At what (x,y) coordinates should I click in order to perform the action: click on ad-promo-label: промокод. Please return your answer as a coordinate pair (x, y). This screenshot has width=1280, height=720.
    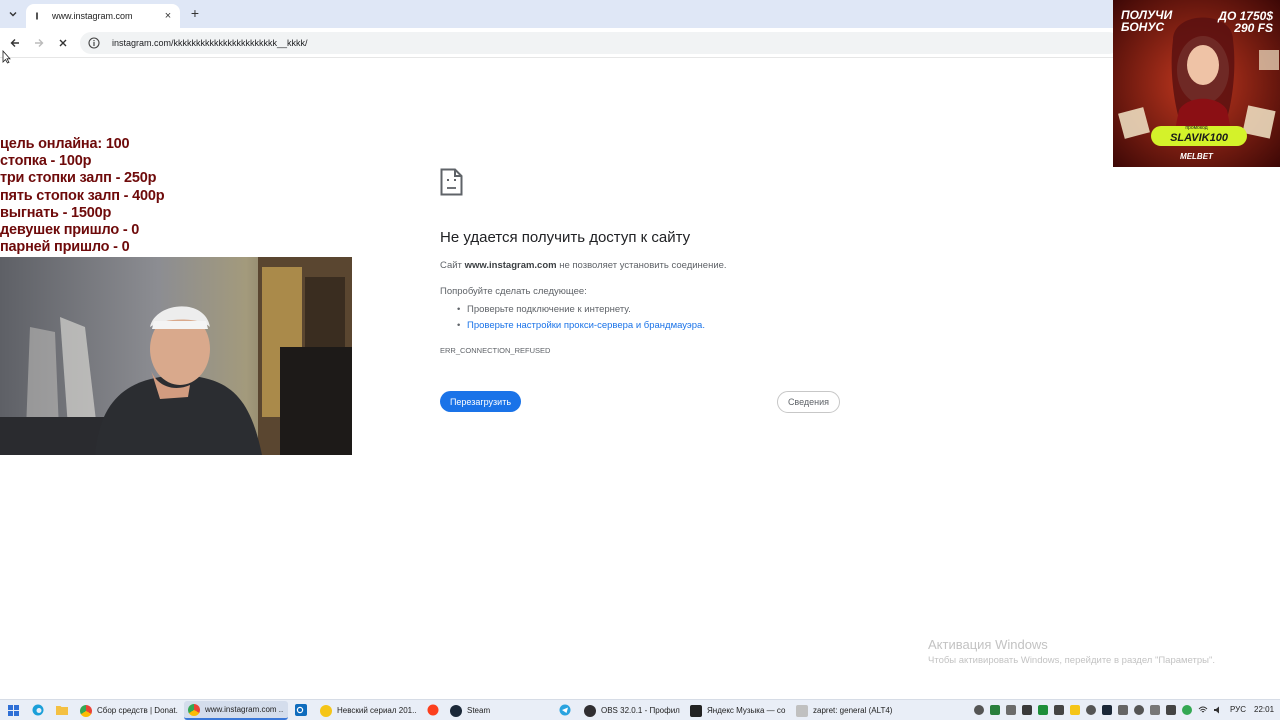
    Looking at the image, I should click on (1196, 128).